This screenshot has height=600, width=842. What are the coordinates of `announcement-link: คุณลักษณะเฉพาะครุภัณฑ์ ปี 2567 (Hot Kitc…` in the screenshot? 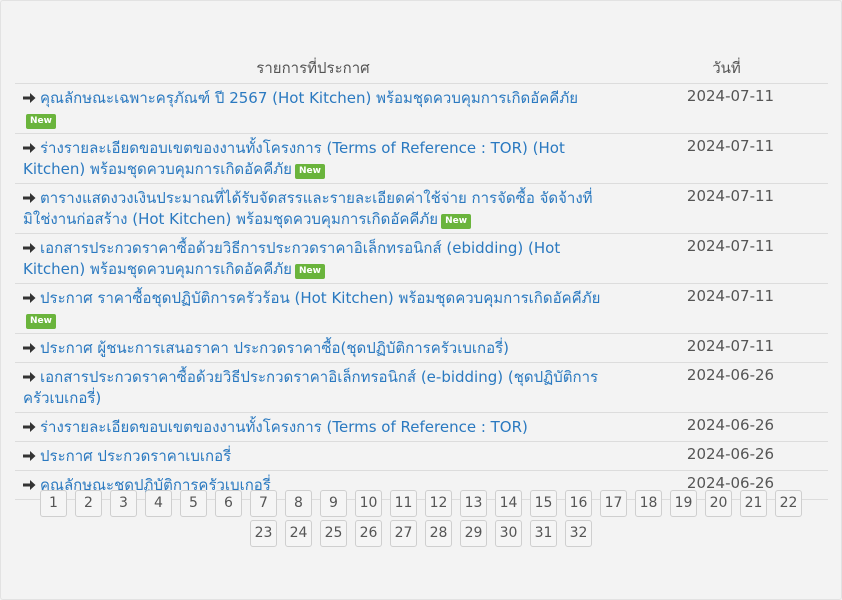 It's located at (300, 98).